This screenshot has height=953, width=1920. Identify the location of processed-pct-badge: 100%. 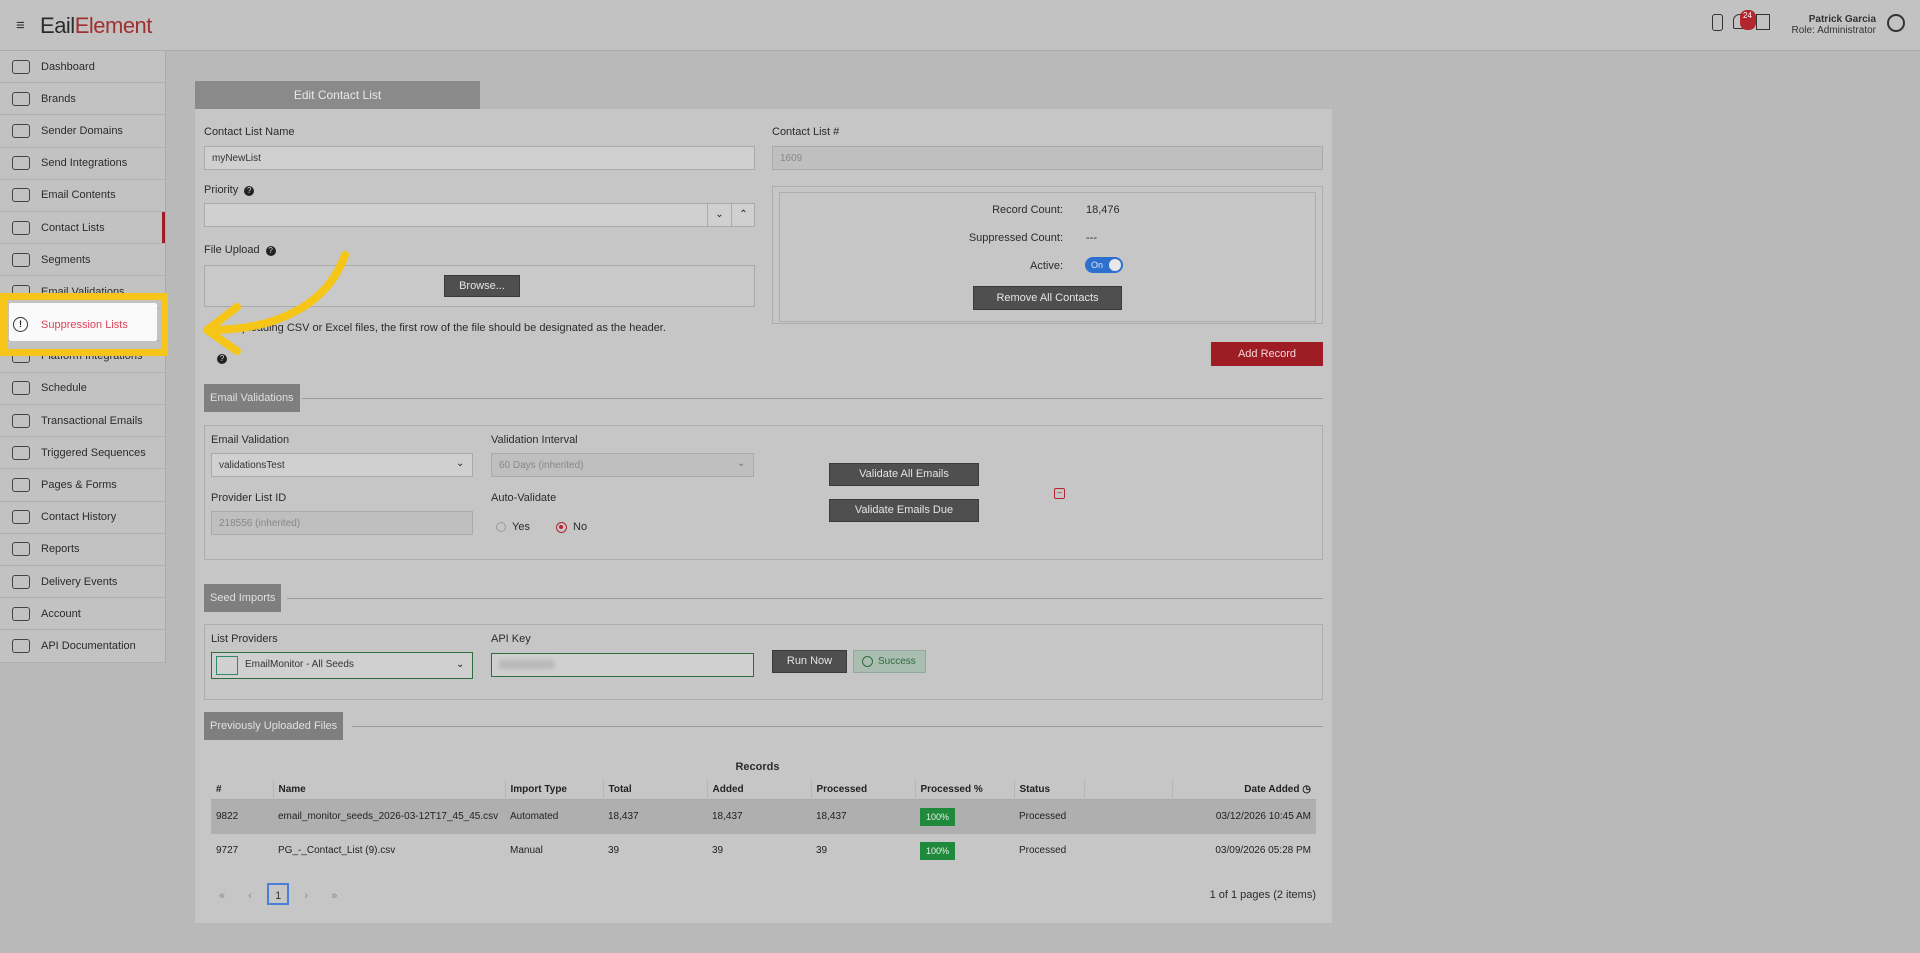
(938, 816).